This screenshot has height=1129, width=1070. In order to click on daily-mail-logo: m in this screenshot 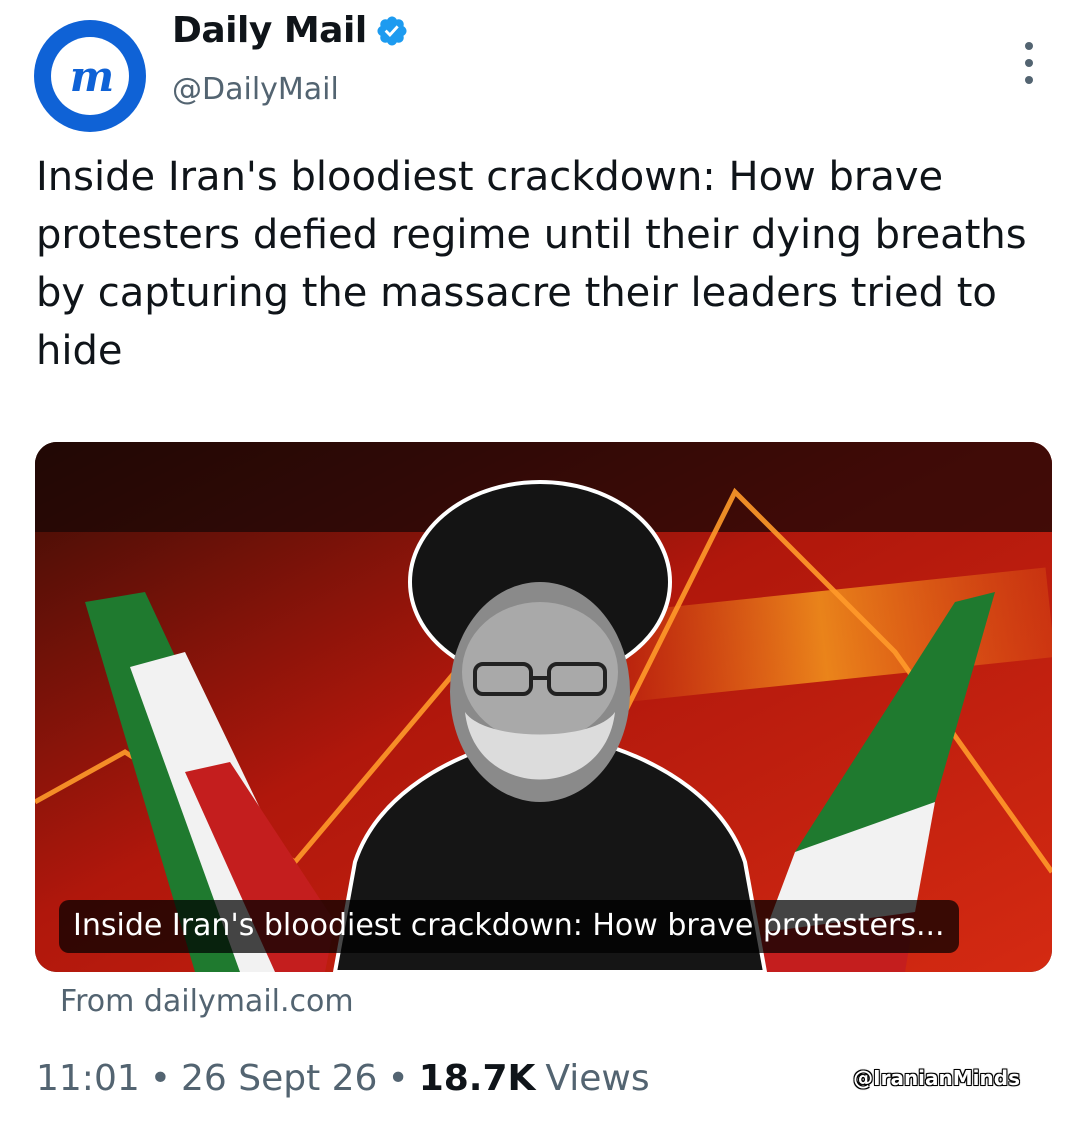, I will do `click(90, 76)`.